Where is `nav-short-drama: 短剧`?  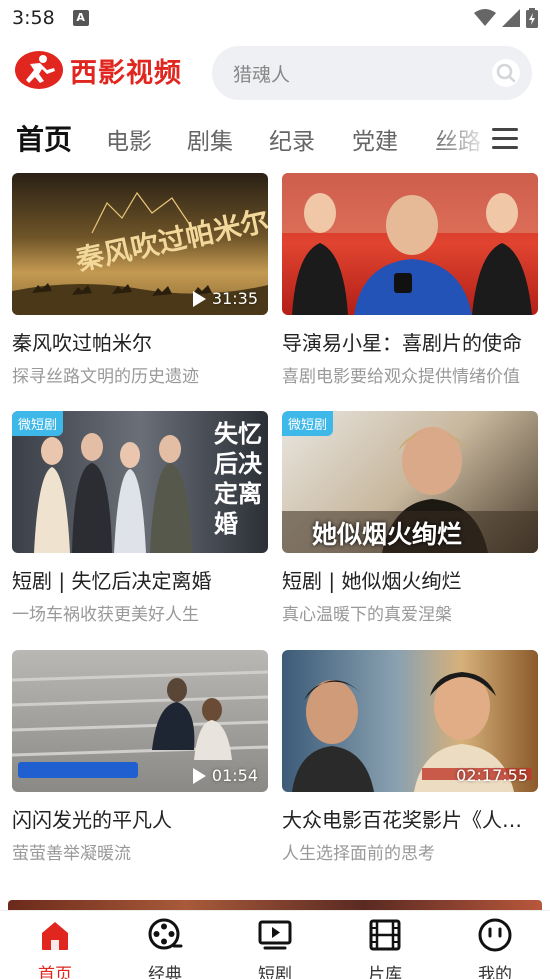
nav-short-drama: 短剧 is located at coordinates (275, 948).